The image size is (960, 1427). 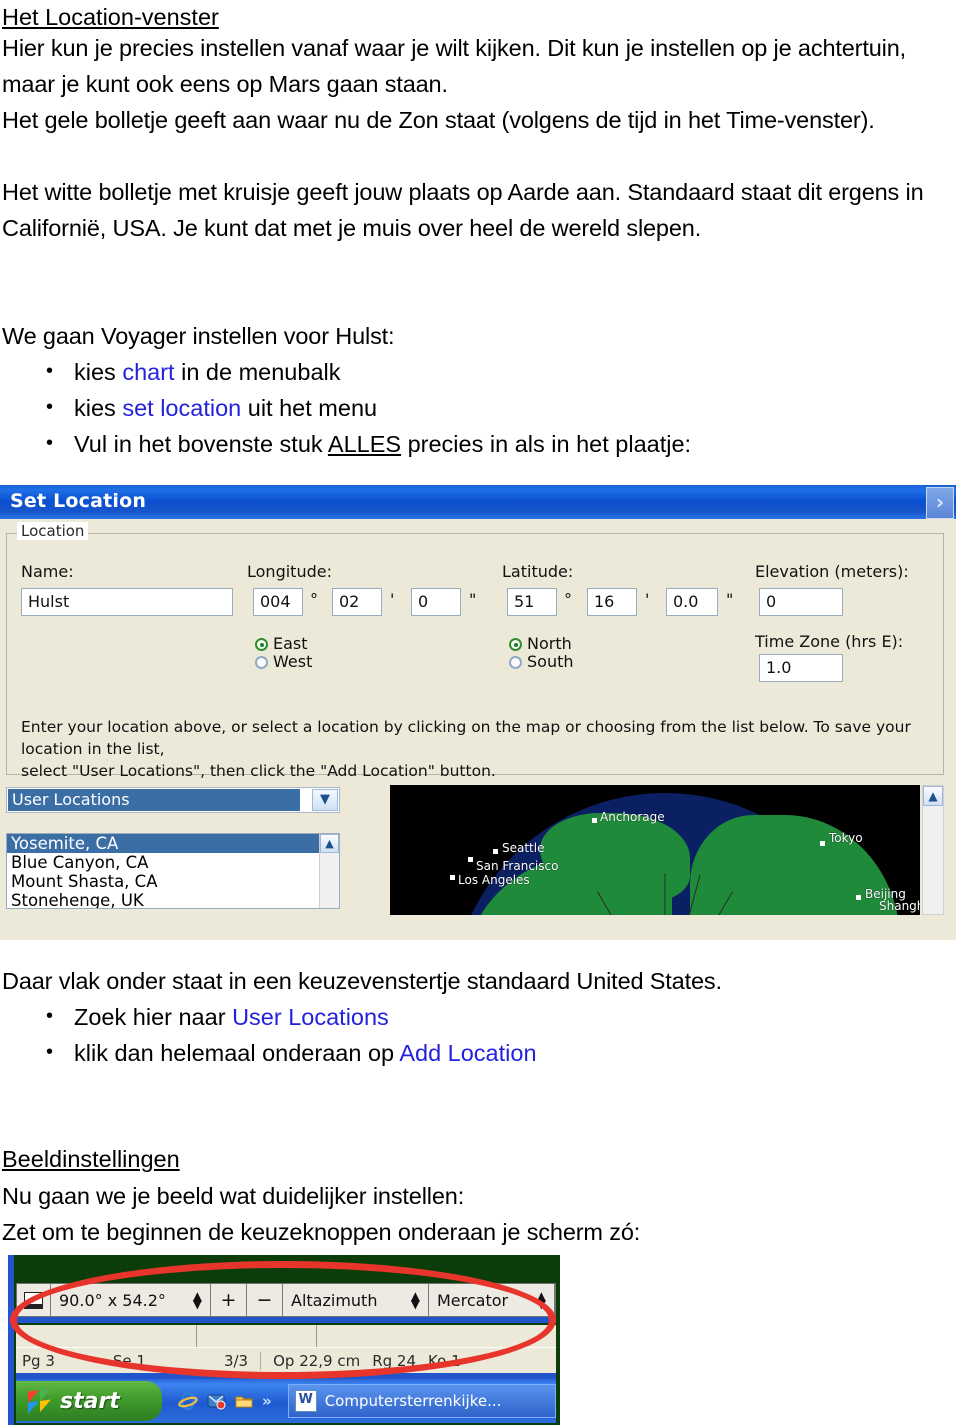 What do you see at coordinates (394, 1361) in the screenshot?
I see `status-line: Rg 24` at bounding box center [394, 1361].